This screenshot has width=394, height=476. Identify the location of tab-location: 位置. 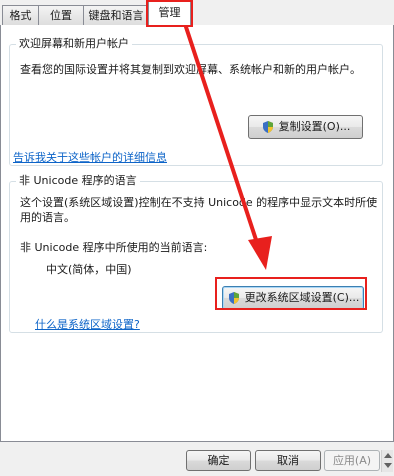
(61, 15).